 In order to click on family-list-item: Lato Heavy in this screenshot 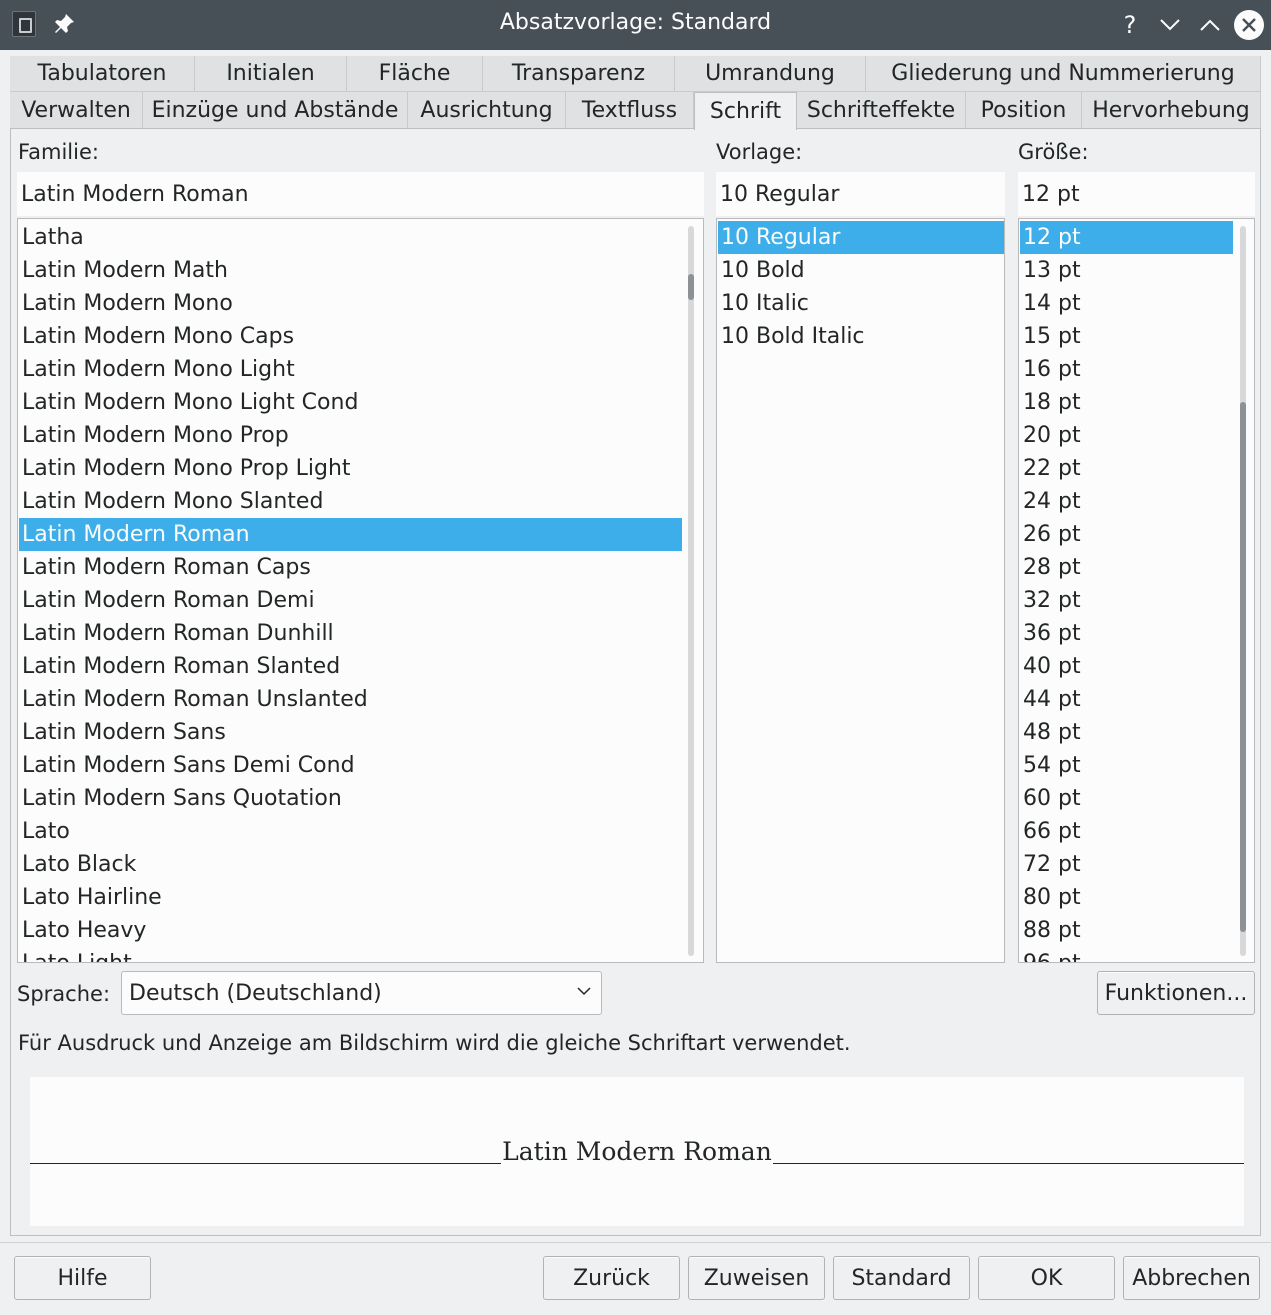, I will do `click(350, 930)`.